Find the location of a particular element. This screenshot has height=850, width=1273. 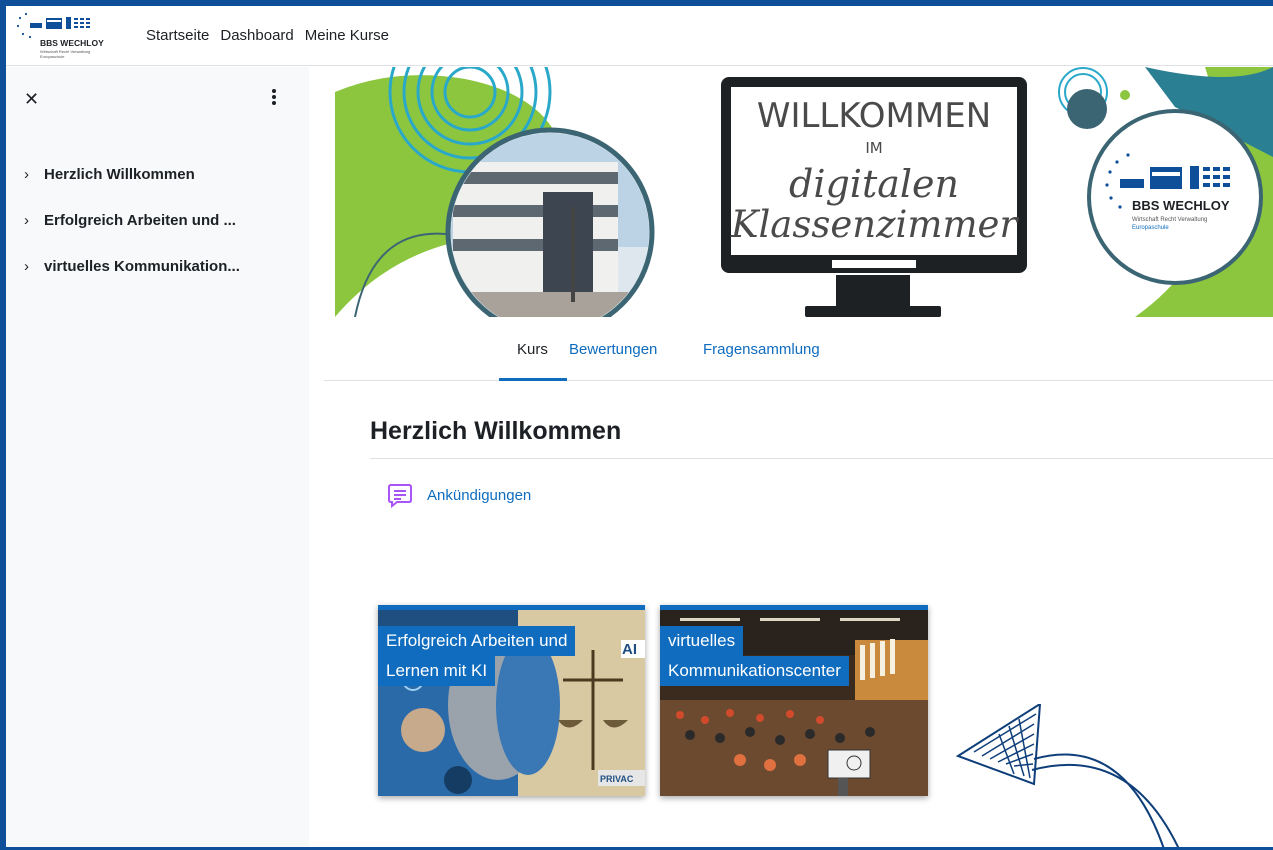

banner-text-willkommen: WILLKOMMEN is located at coordinates (874, 116).